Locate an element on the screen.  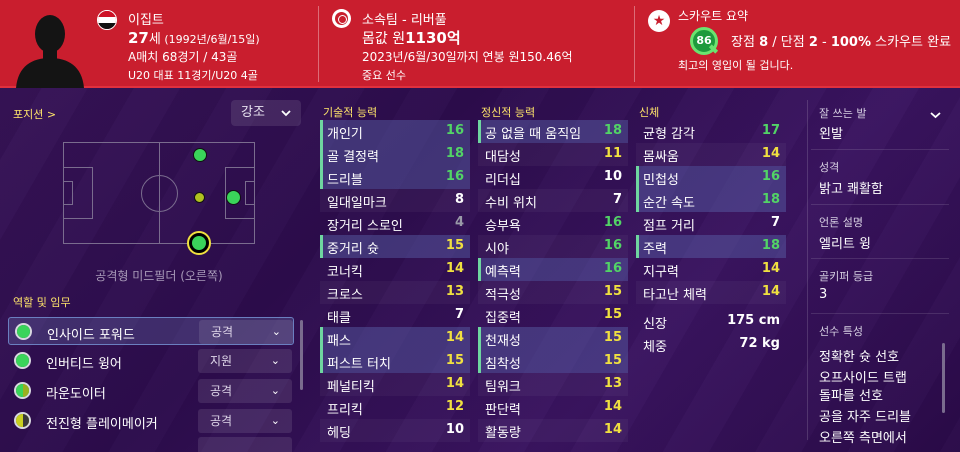
attribute-value: 18 is located at coordinates (454, 153).